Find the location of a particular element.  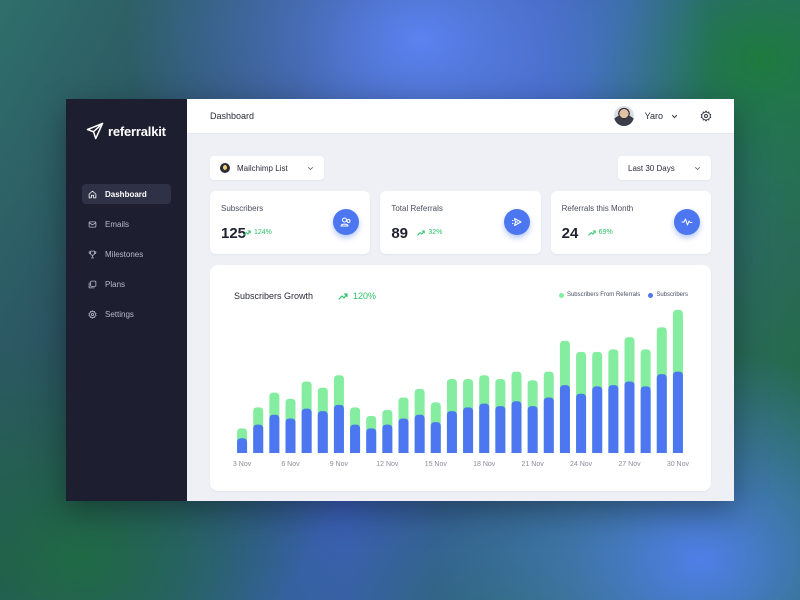

sidebar-item-milestones: Milestones is located at coordinates (126, 254).